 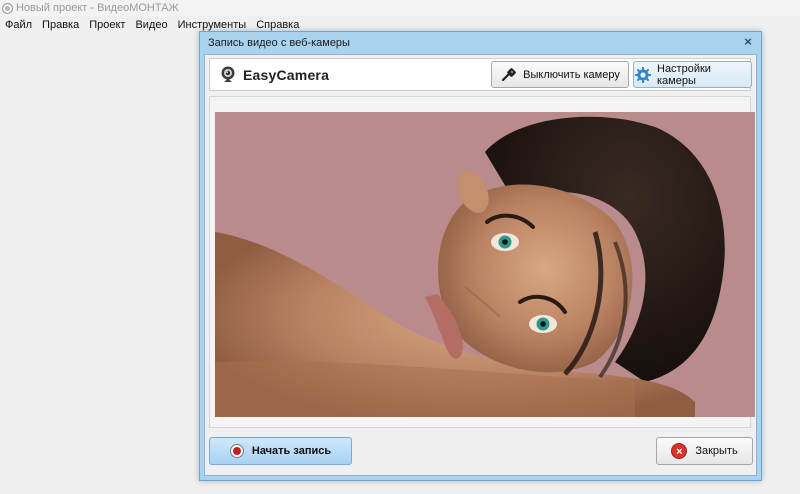 I want to click on start-recording-button: Начать запись, so click(x=280, y=451).